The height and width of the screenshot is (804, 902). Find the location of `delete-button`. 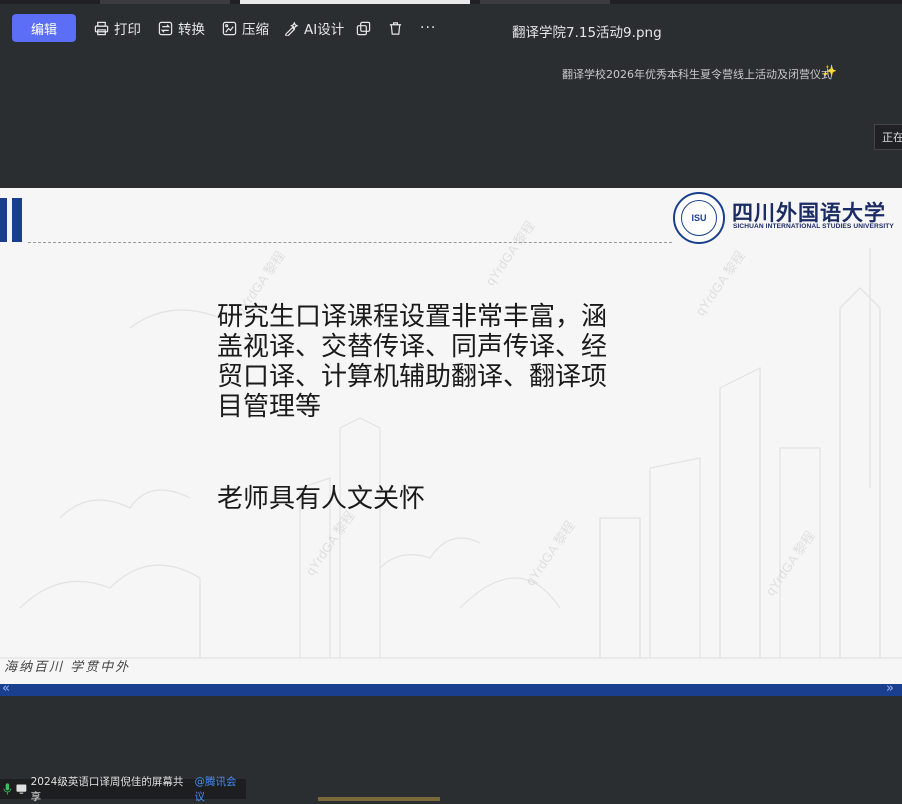

delete-button is located at coordinates (395, 28).